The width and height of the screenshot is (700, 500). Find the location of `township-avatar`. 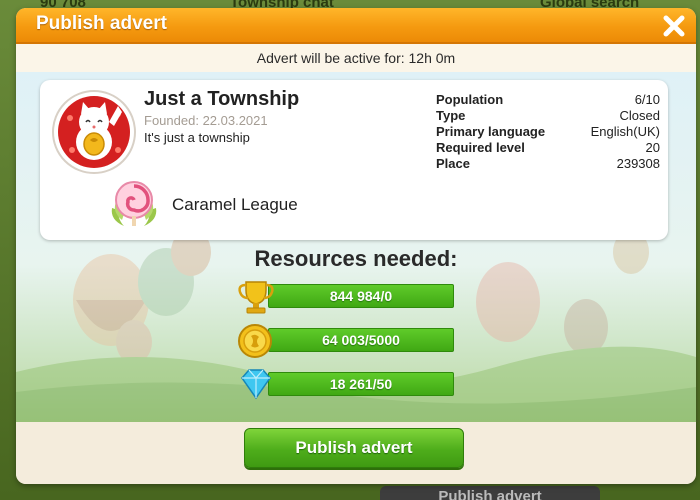

township-avatar is located at coordinates (94, 132).